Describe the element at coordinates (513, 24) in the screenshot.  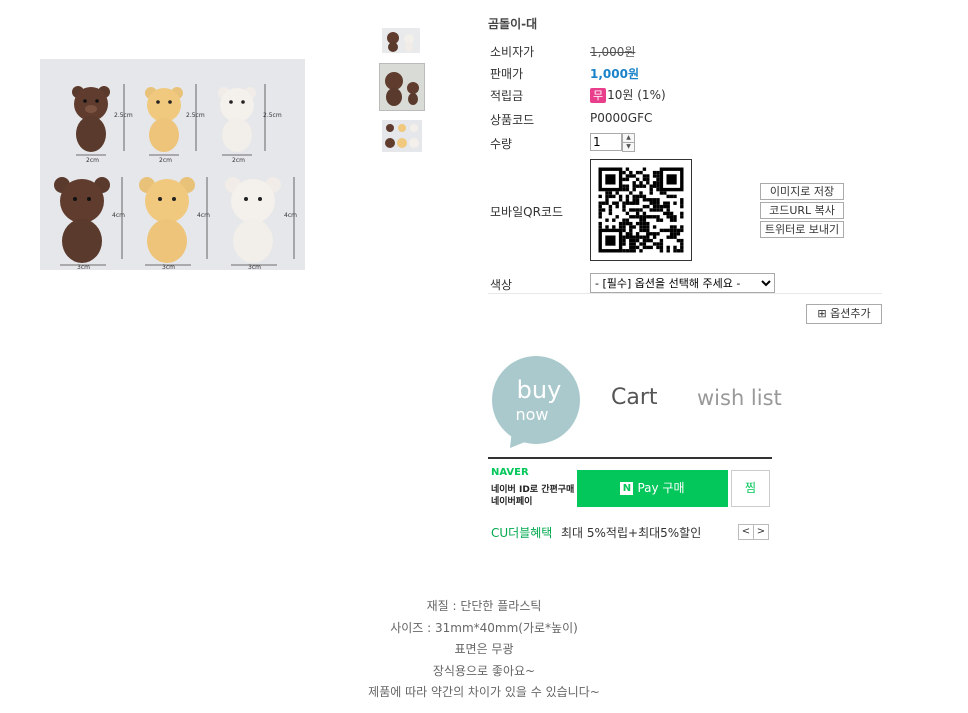
I see `product-title: 곰돌이-대` at that location.